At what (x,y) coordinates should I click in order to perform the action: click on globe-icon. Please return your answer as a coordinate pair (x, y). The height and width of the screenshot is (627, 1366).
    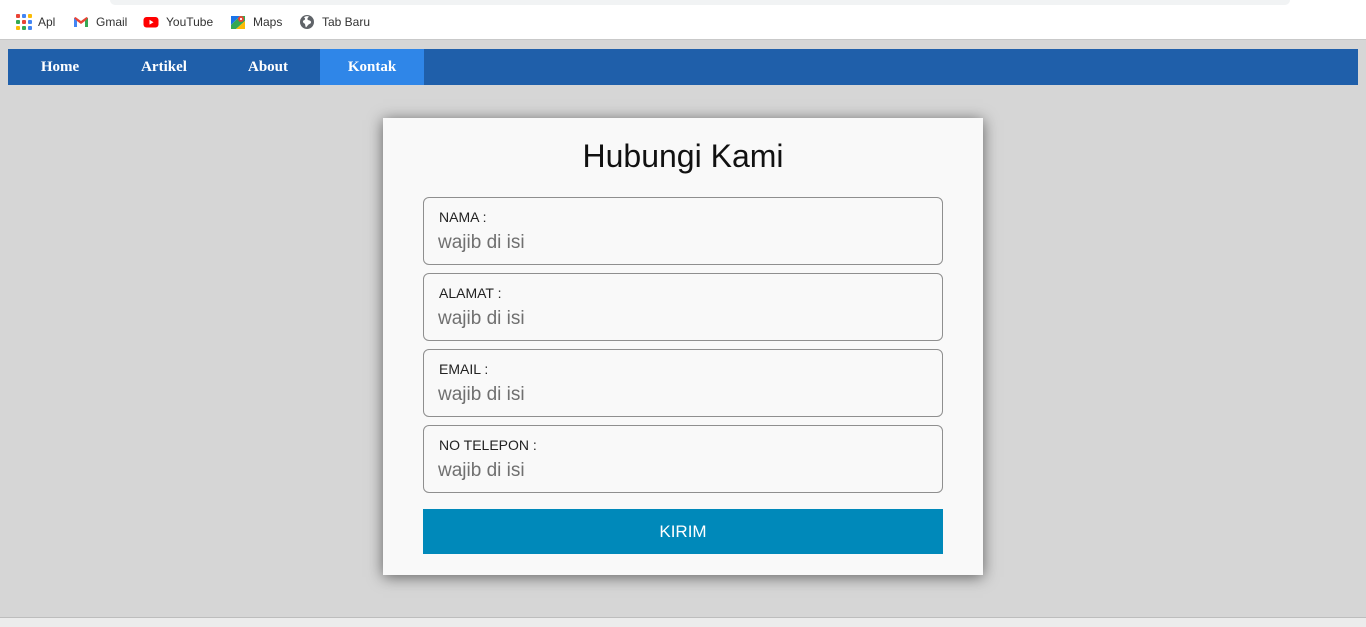
    Looking at the image, I should click on (307, 22).